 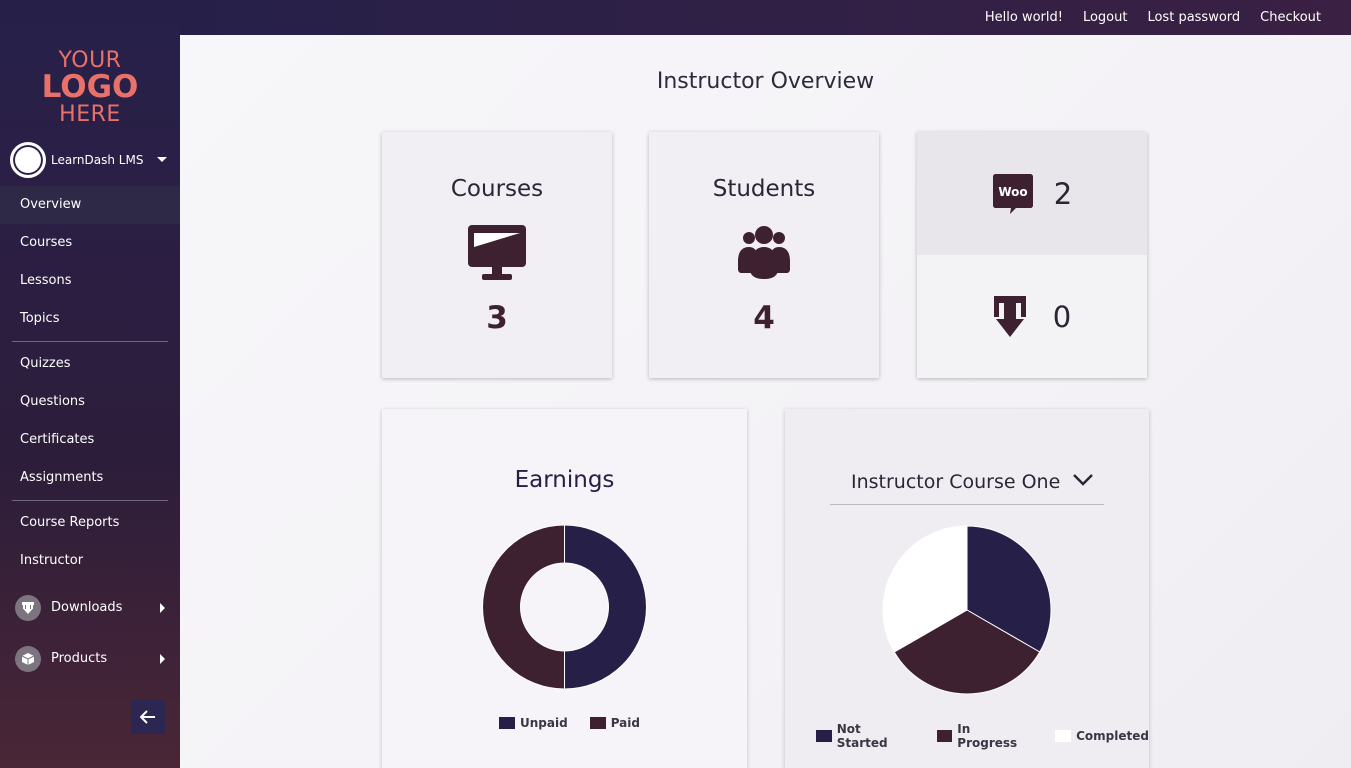 I want to click on logout-link: Logout, so click(x=1105, y=17).